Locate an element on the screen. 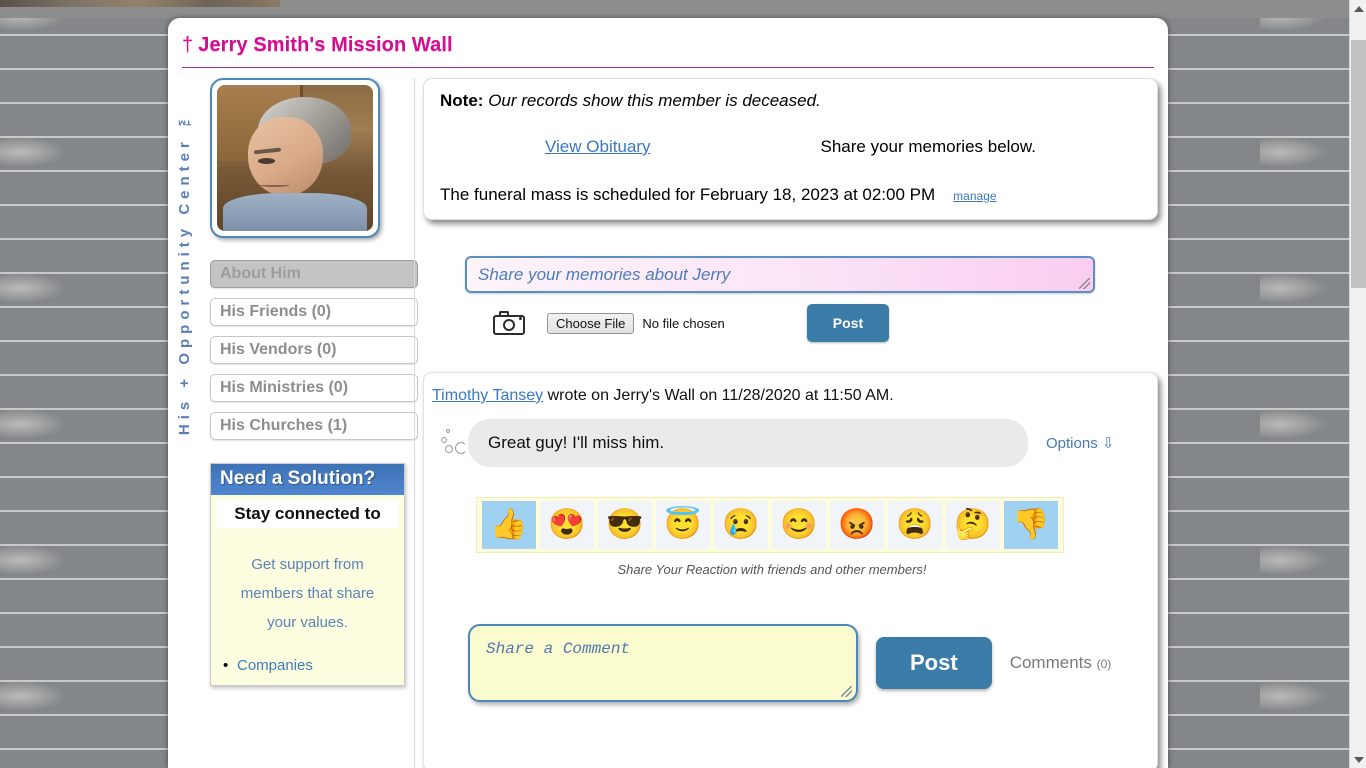  top-gray-strip is located at coordinates (683, 12).